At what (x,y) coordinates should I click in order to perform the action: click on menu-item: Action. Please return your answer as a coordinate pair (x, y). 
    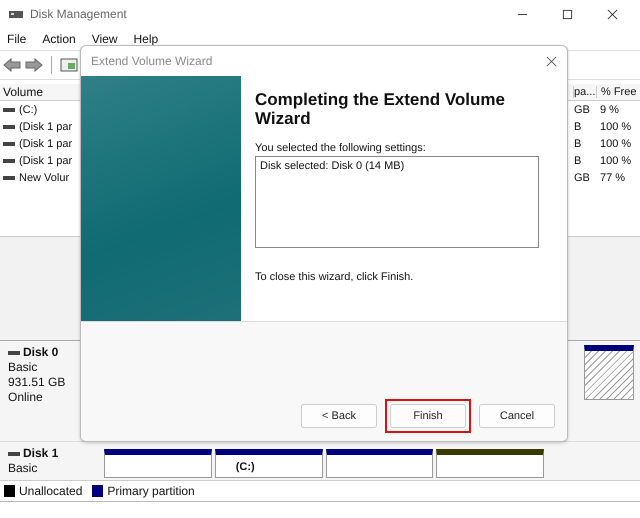
    Looking at the image, I should click on (59, 39).